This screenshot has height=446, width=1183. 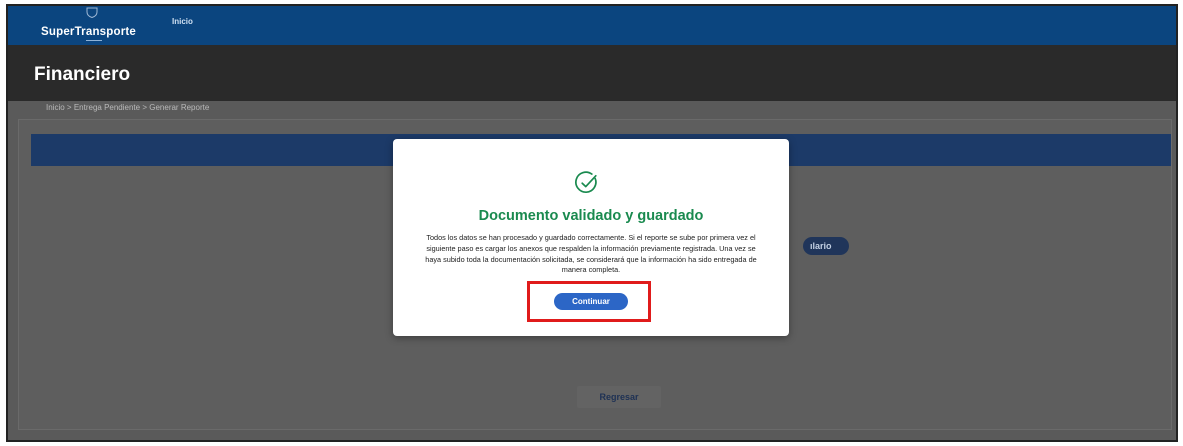 I want to click on check-circle-icon, so click(x=586, y=182).